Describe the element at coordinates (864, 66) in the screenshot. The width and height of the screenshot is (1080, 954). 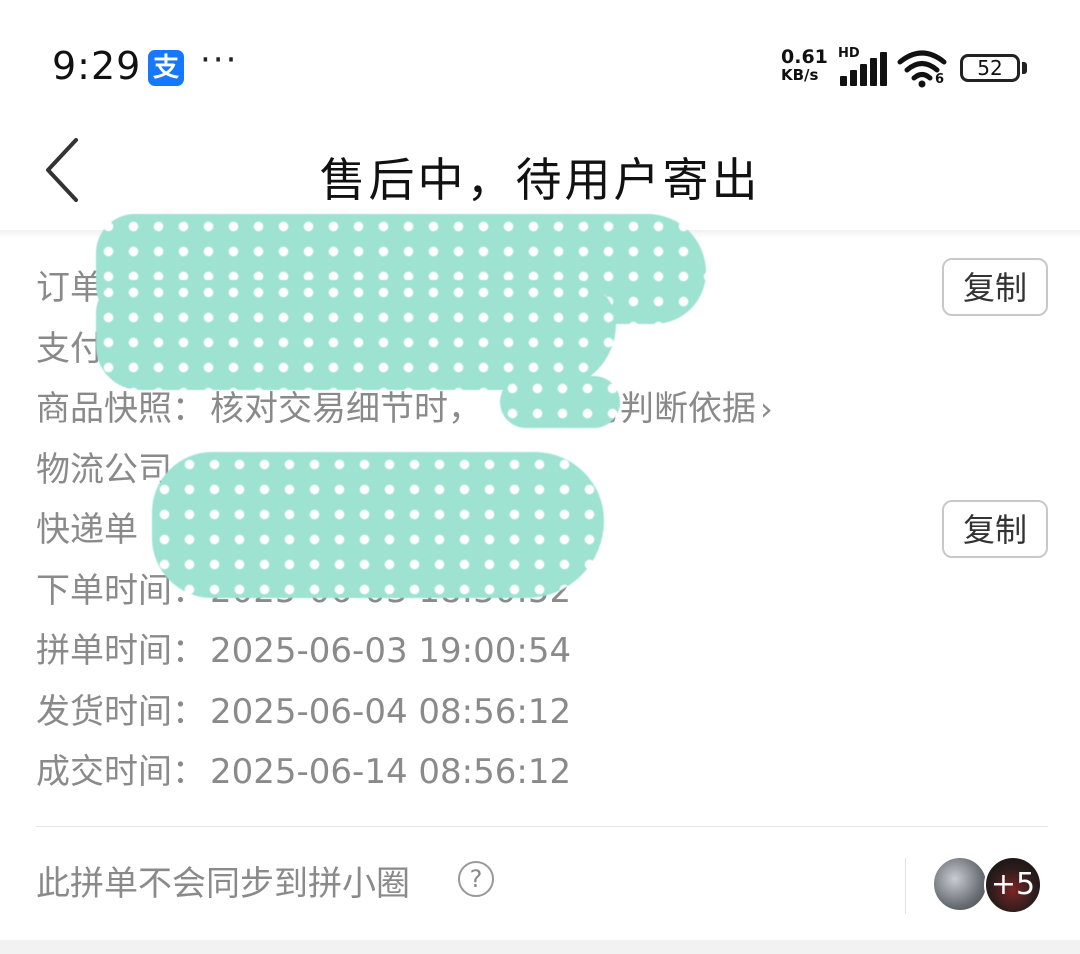
I see `signal-icon: HD` at that location.